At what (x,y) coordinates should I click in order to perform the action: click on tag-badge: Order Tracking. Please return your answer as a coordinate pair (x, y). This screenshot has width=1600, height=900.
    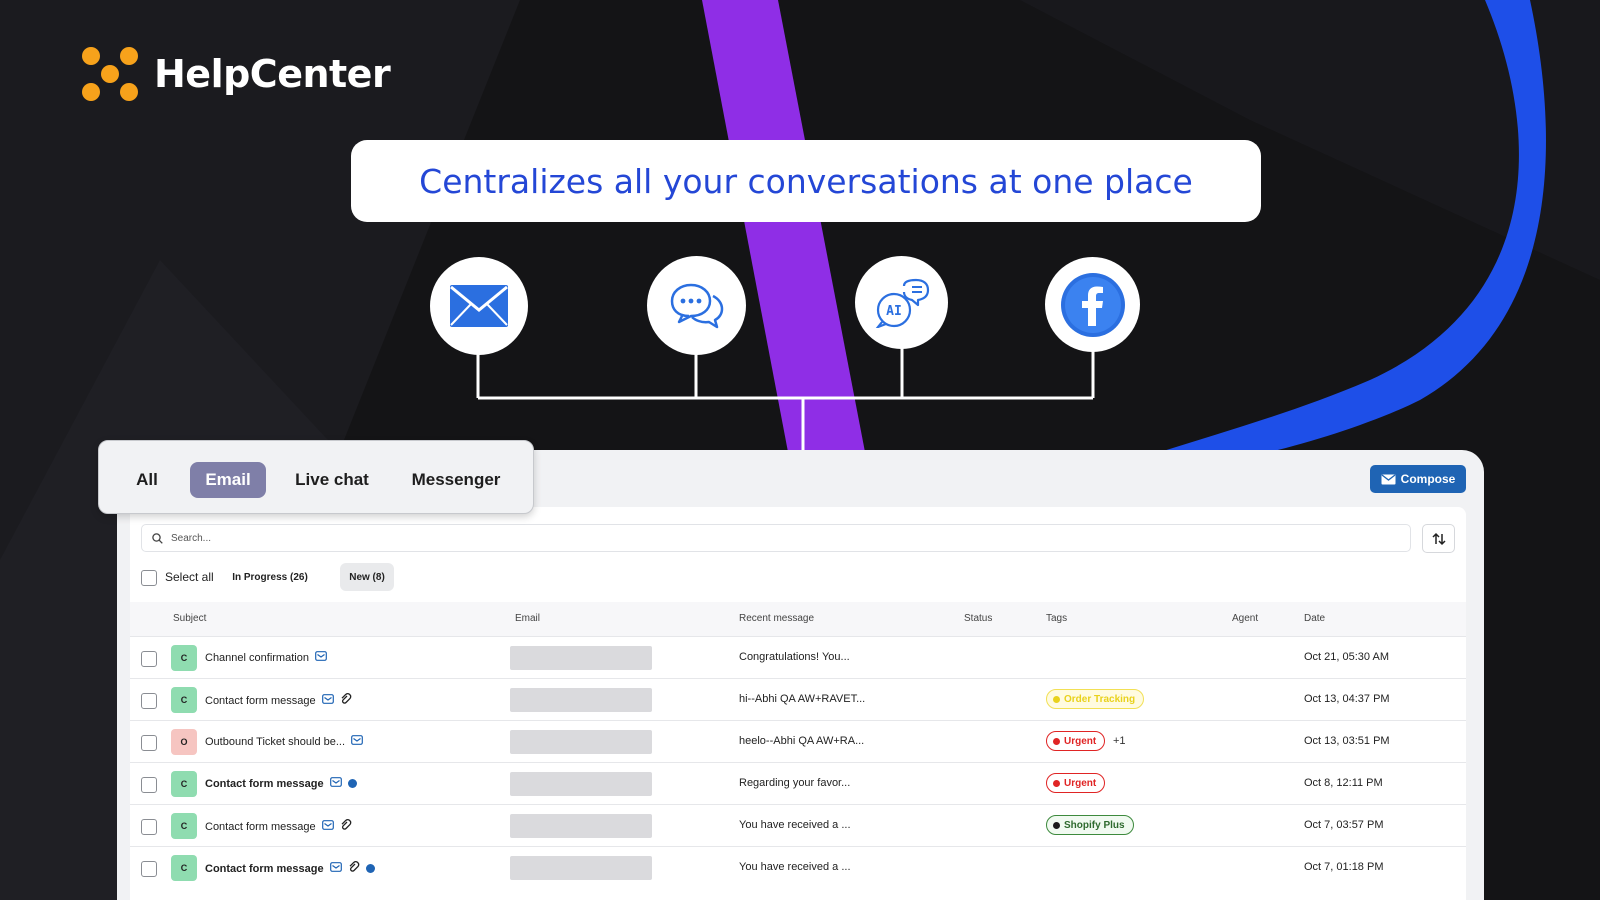
    Looking at the image, I should click on (1095, 699).